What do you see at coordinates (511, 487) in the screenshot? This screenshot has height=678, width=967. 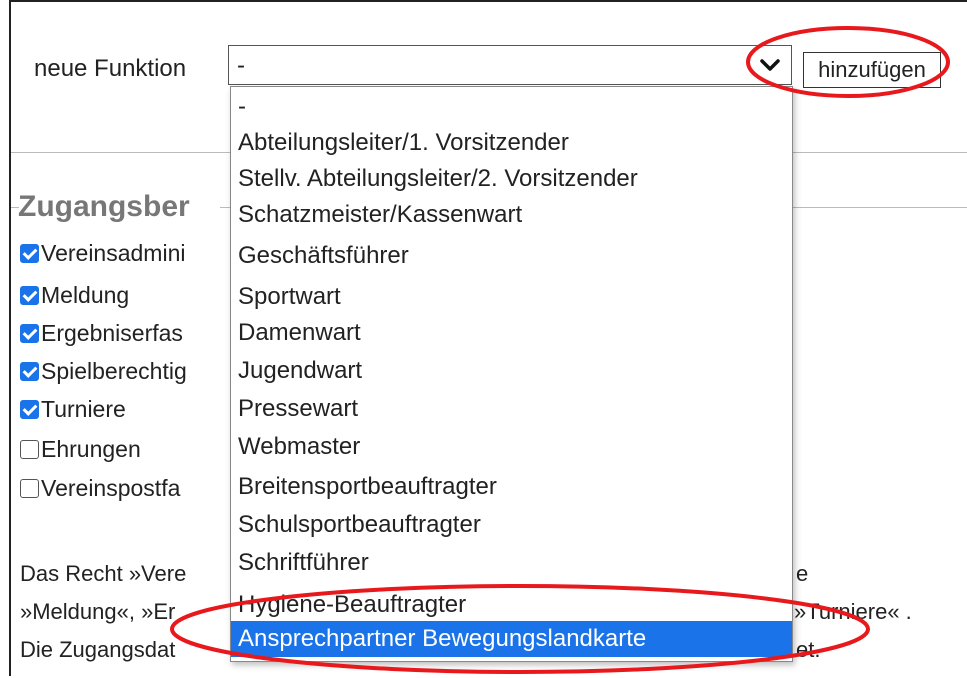 I see `dropdown-option: Breitensportbeauftragter` at bounding box center [511, 487].